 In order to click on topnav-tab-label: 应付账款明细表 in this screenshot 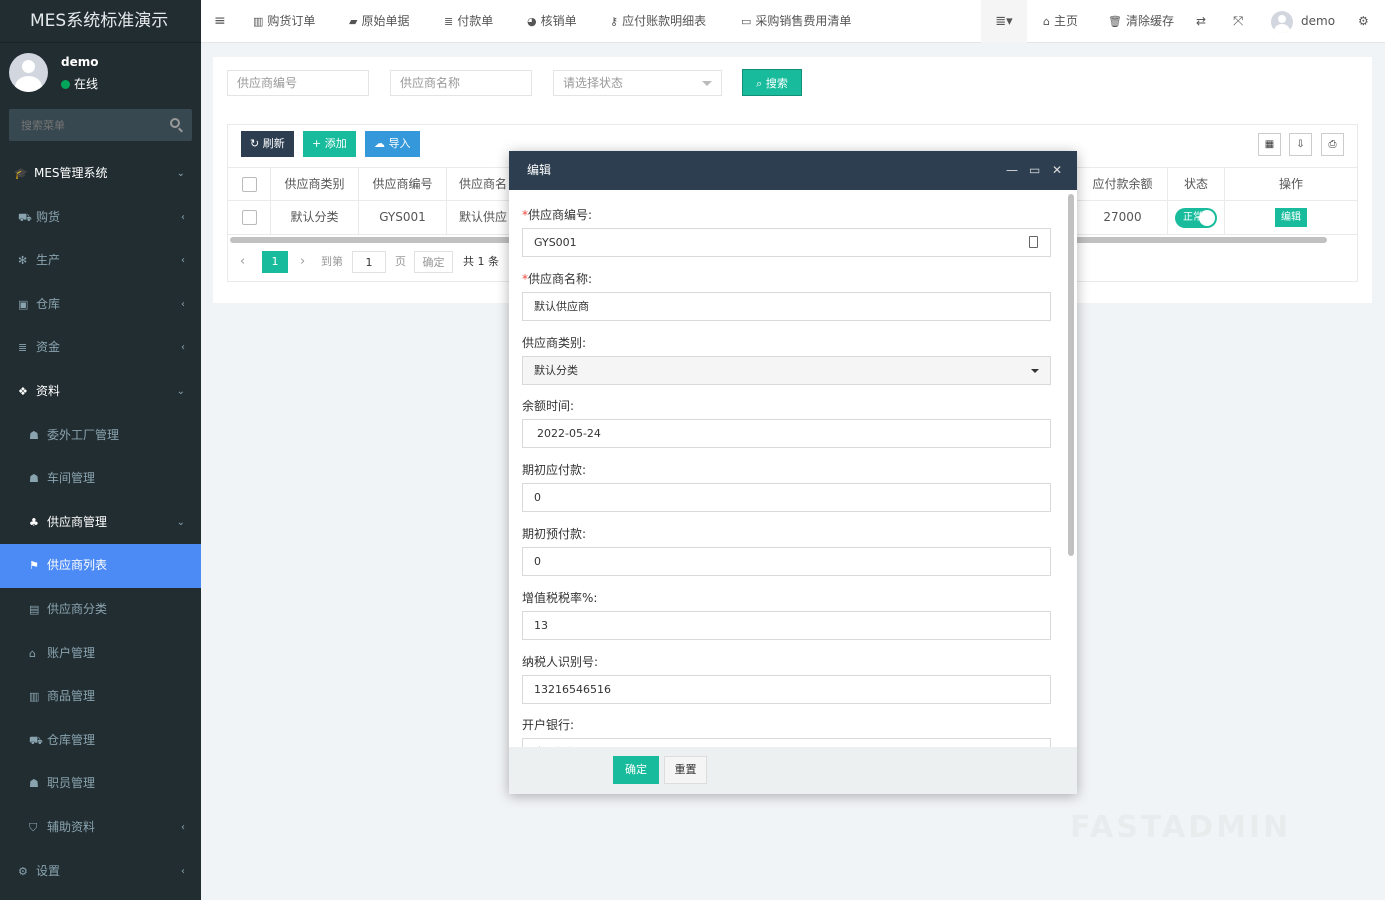, I will do `click(664, 21)`.